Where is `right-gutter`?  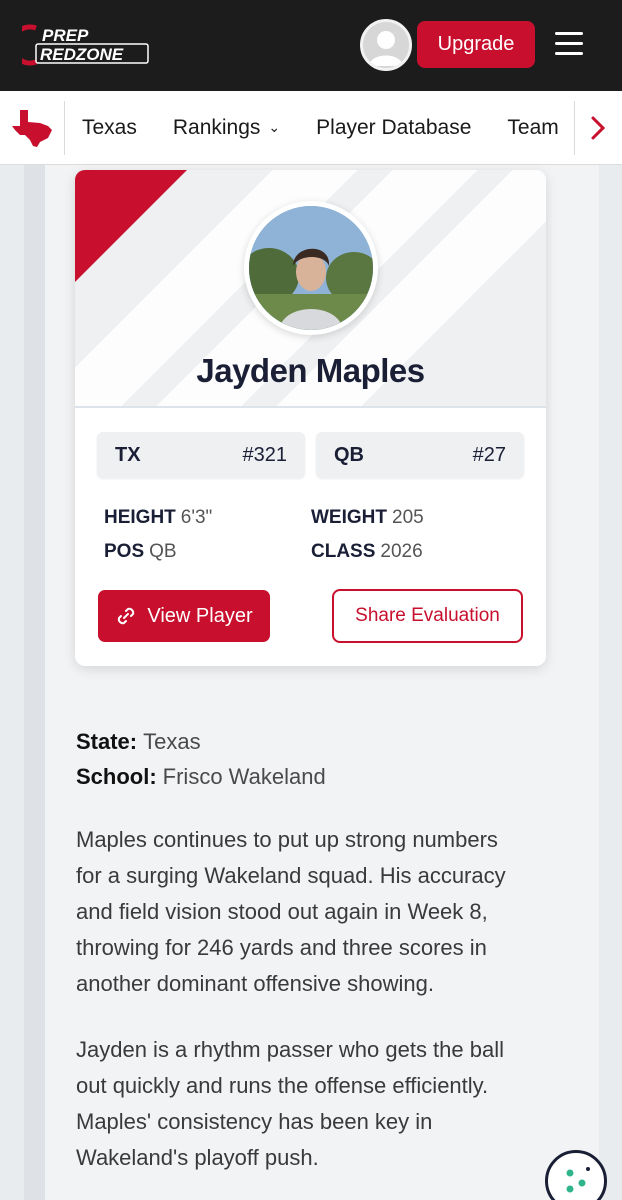 right-gutter is located at coordinates (610, 682).